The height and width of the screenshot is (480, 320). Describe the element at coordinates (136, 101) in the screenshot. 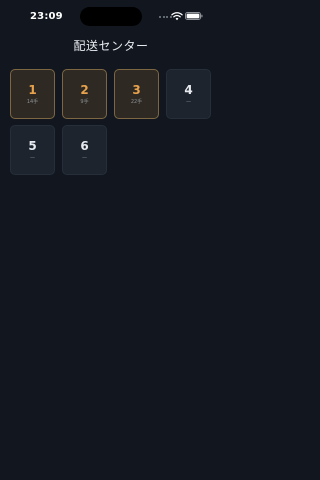

I see `tile-subtext: 22手` at that location.